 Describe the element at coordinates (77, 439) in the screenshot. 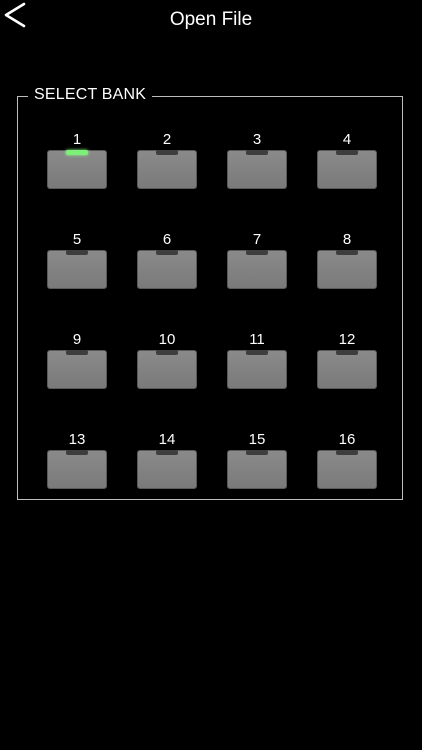

I see `bank-number: 13` at that location.